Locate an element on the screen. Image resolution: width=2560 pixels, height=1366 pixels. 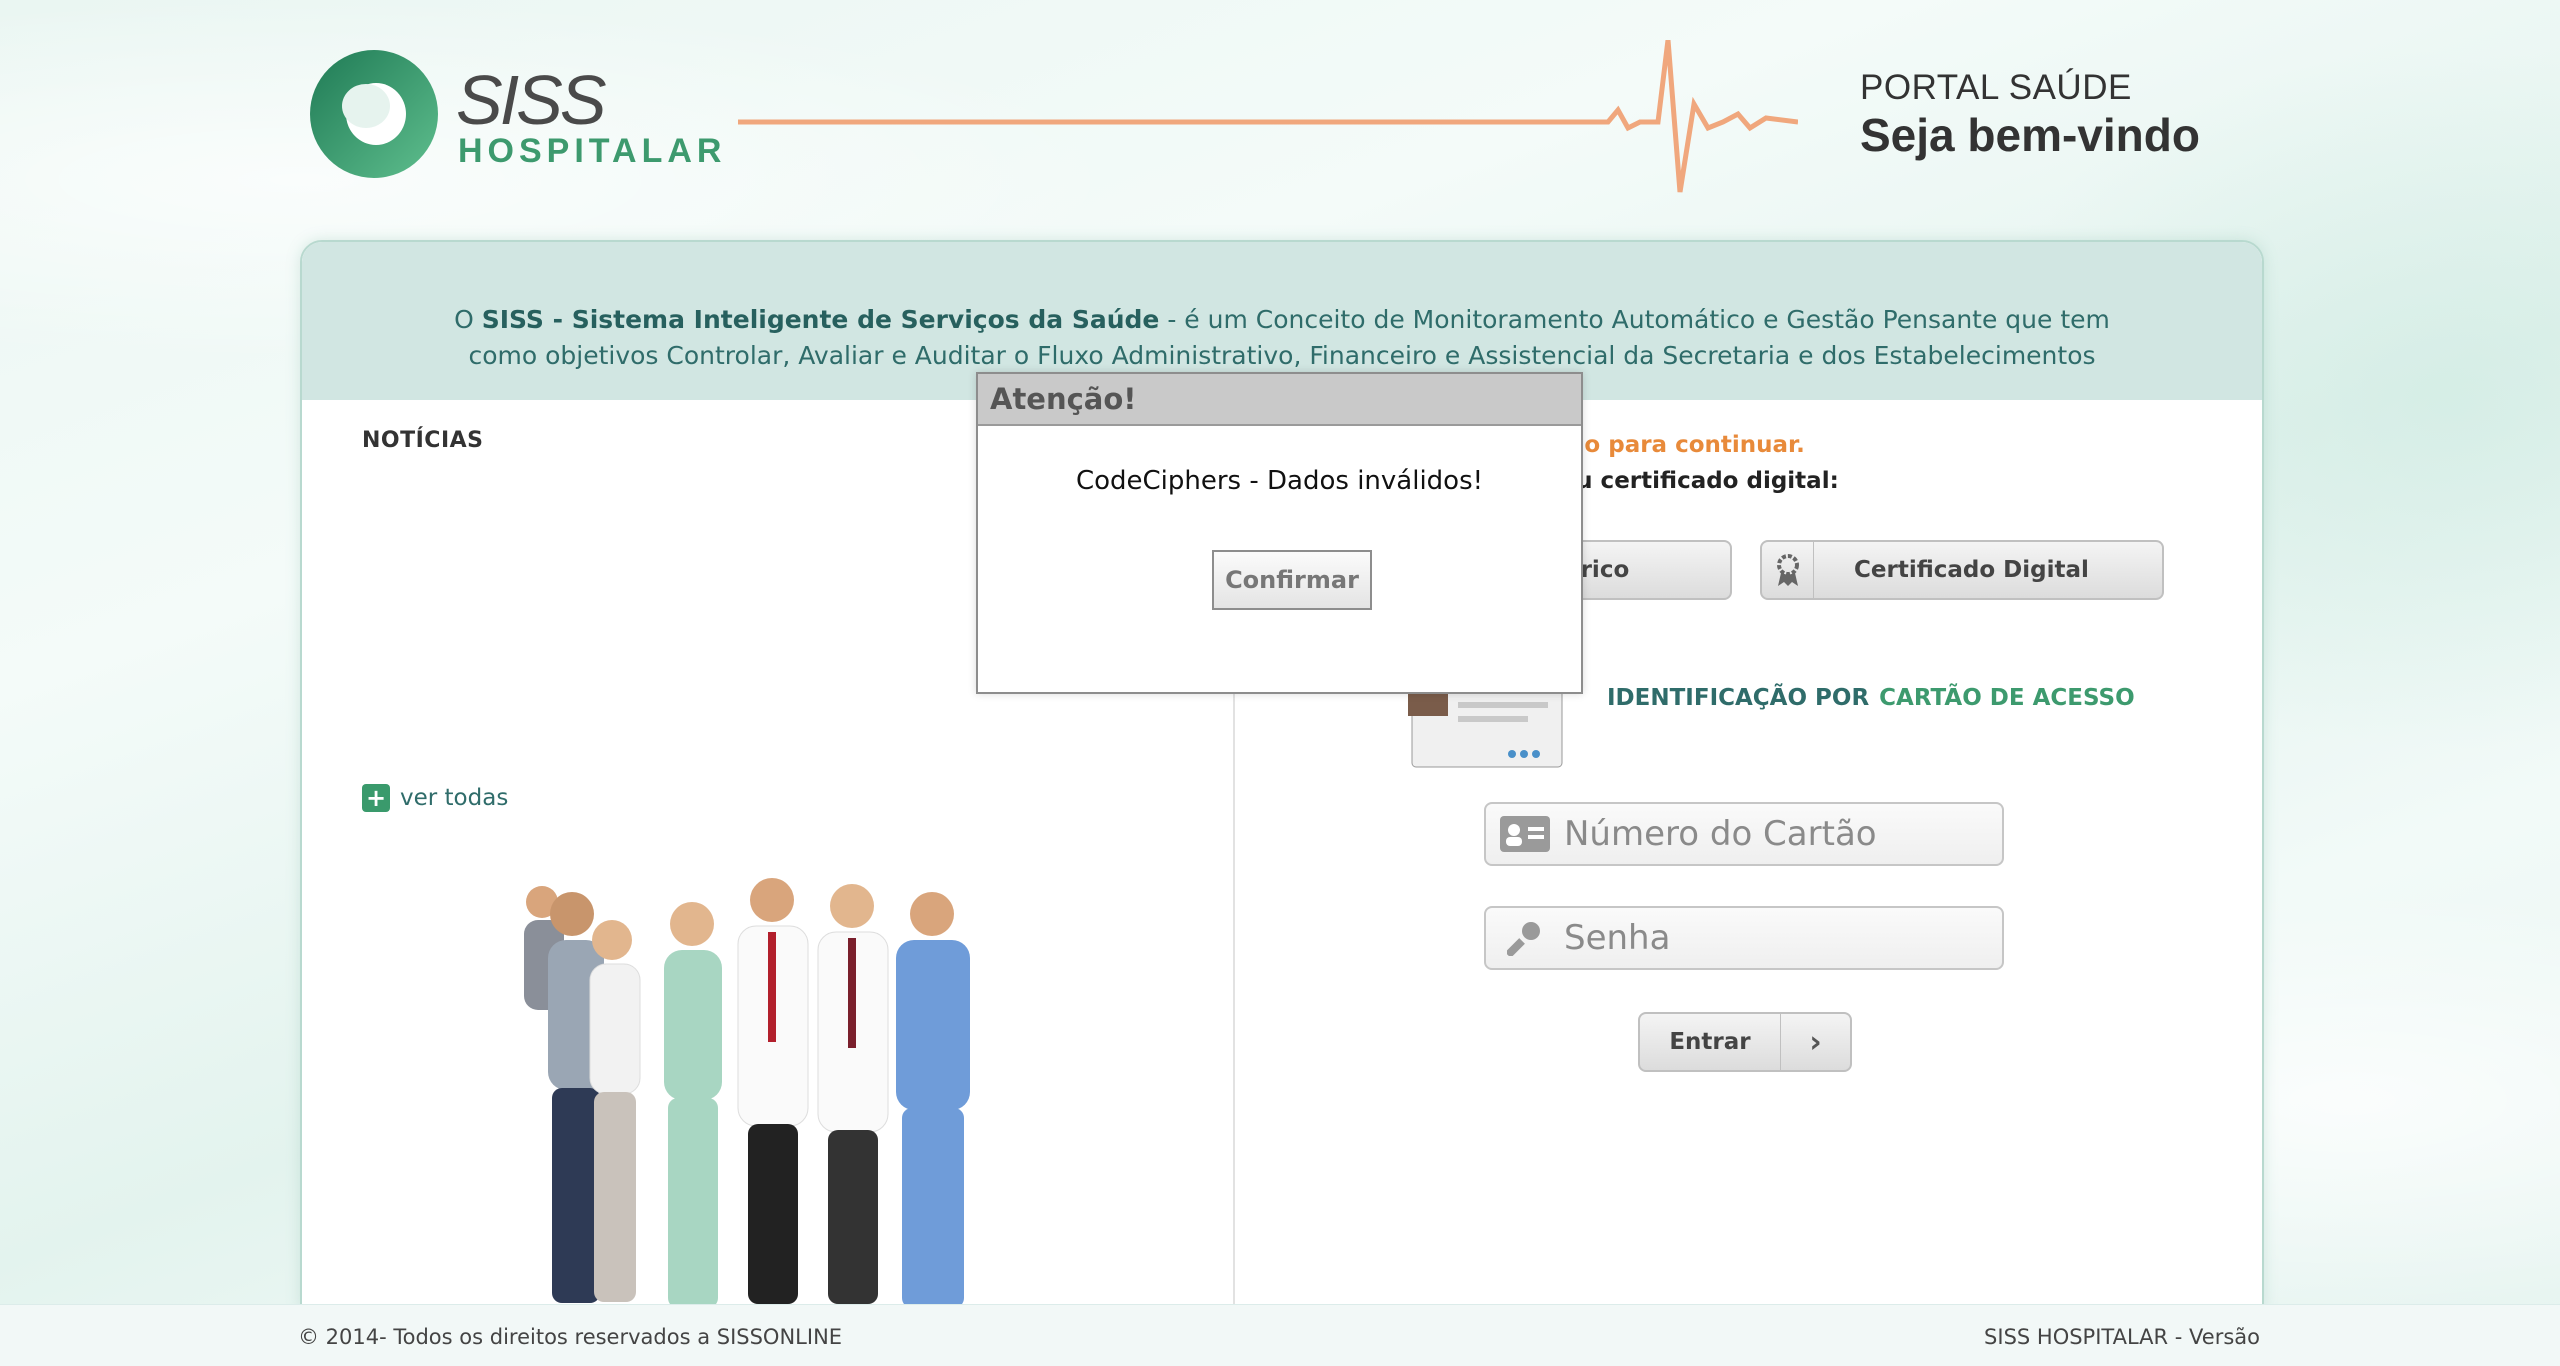
dialog-title: Atenção! is located at coordinates (1279, 400).